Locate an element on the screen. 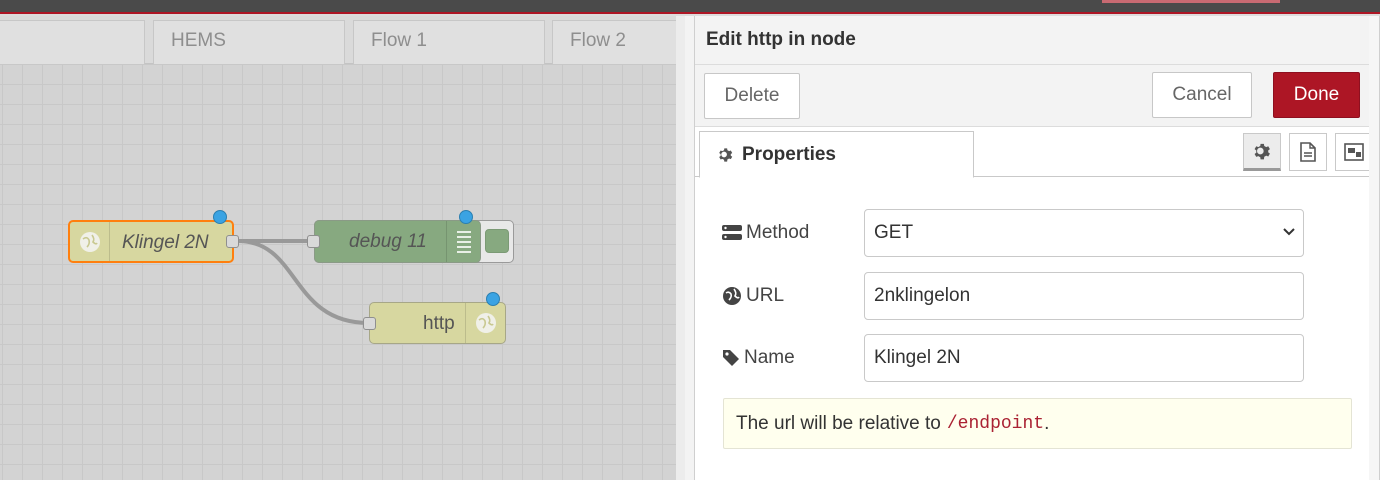 The image size is (1380, 480). app-header is located at coordinates (690, 7).